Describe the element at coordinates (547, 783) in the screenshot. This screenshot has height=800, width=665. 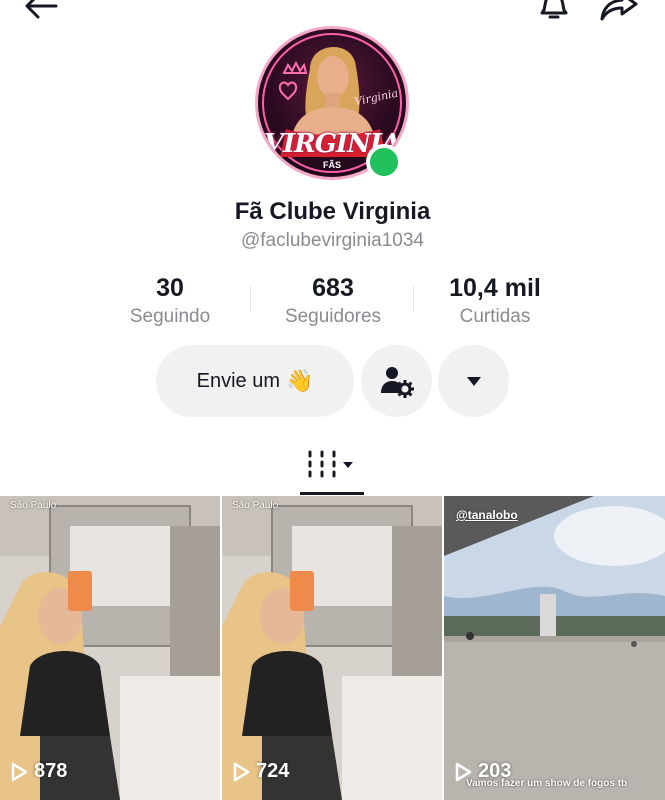
I see `video-caption: Vamos fazer um show de fogos tb` at that location.